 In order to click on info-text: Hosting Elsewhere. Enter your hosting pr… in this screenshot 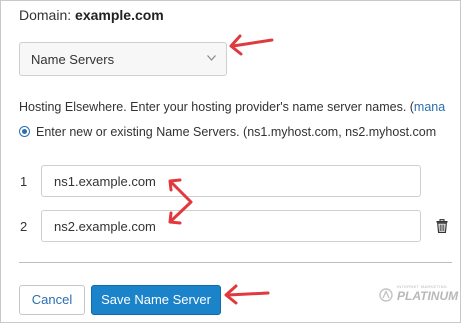, I will do `click(216, 107)`.